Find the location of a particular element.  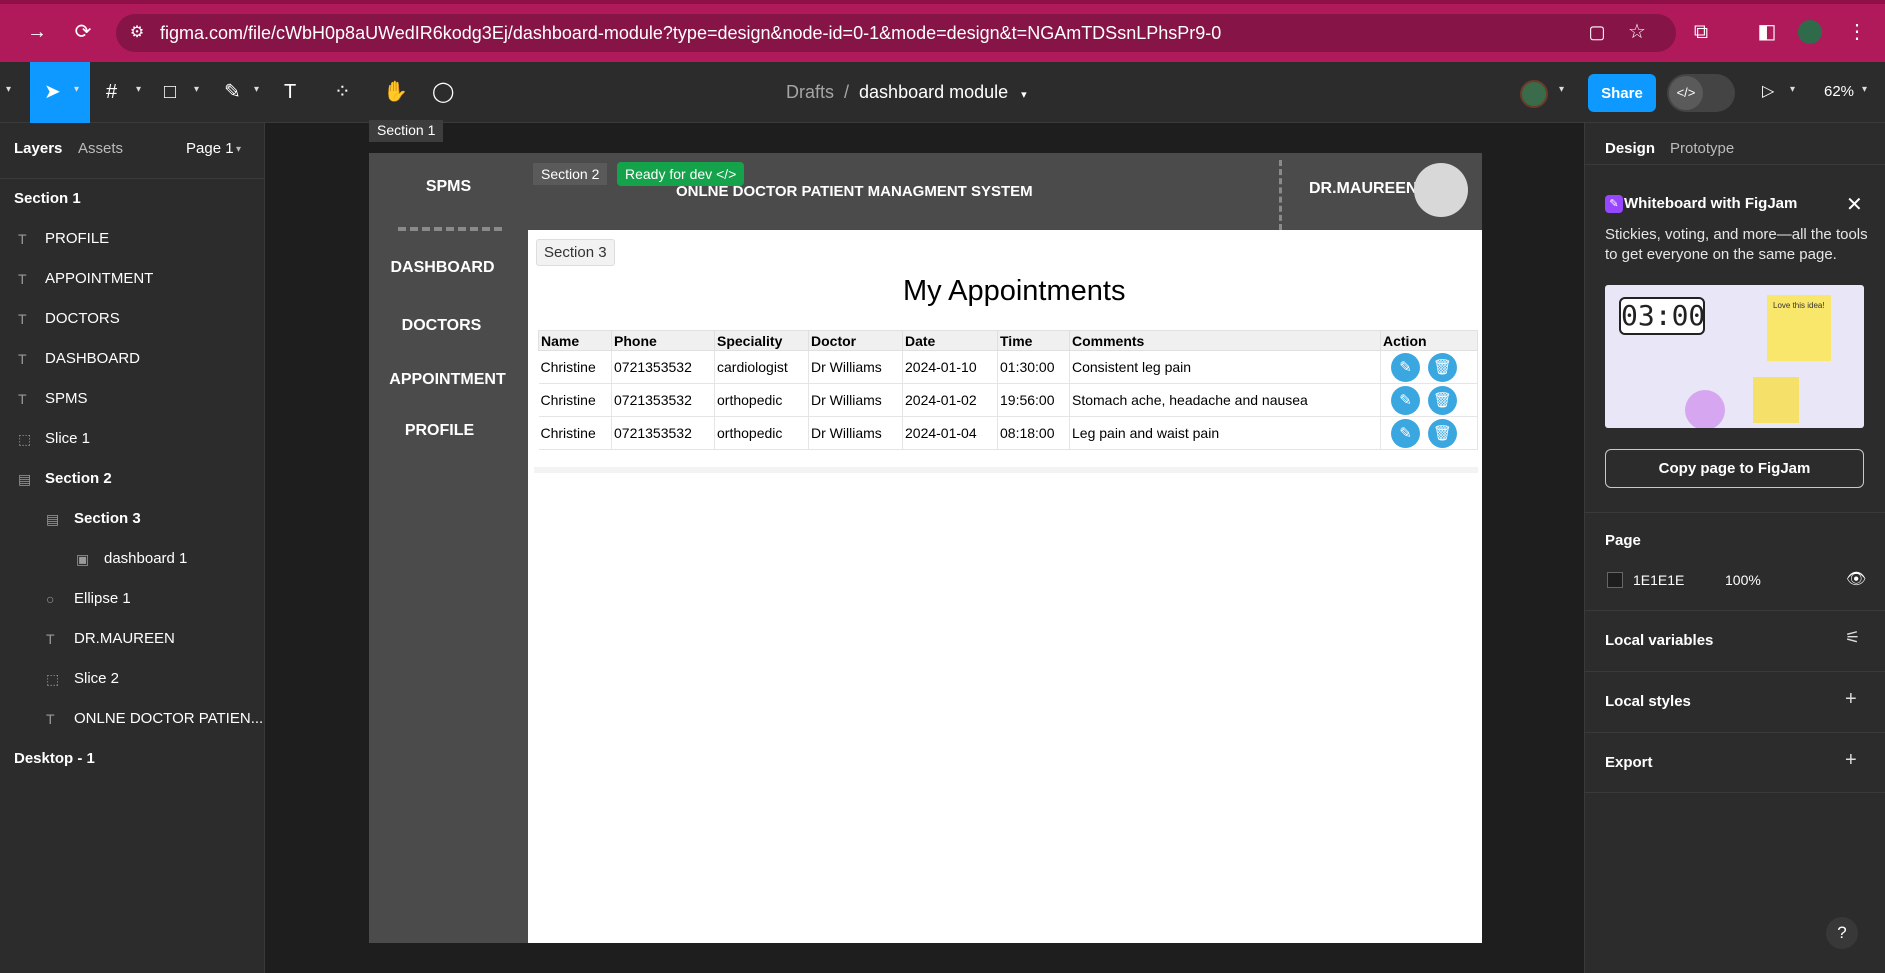

close-icon: ✕ is located at coordinates (1854, 204).